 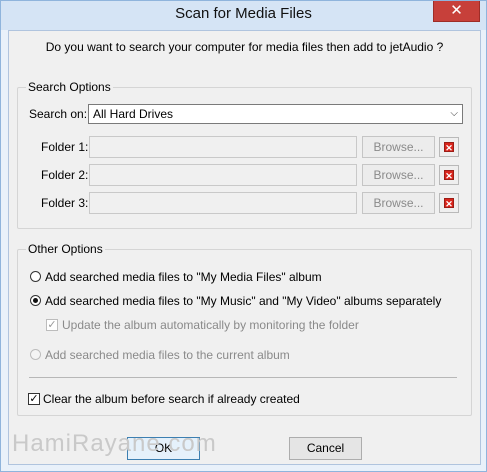 What do you see at coordinates (456, 11) in the screenshot?
I see `close-button: ✕` at bounding box center [456, 11].